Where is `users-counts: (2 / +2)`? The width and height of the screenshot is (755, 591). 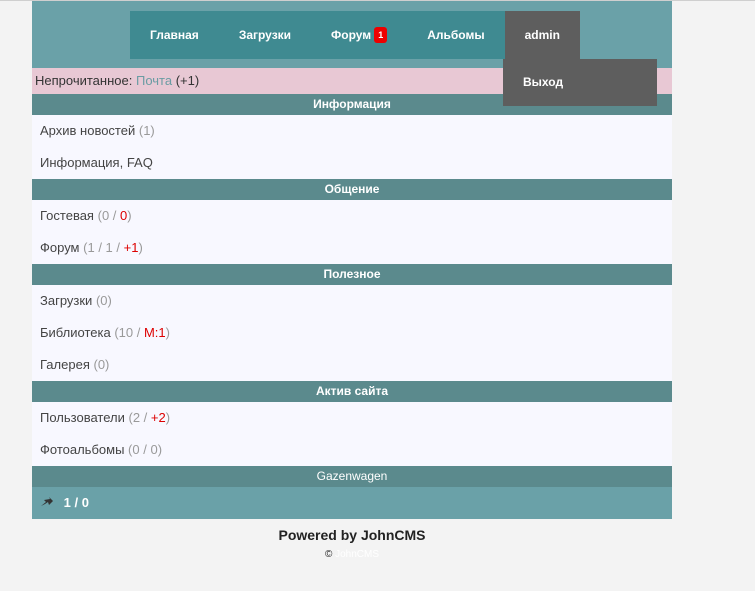 users-counts: (2 / +2) is located at coordinates (149, 417).